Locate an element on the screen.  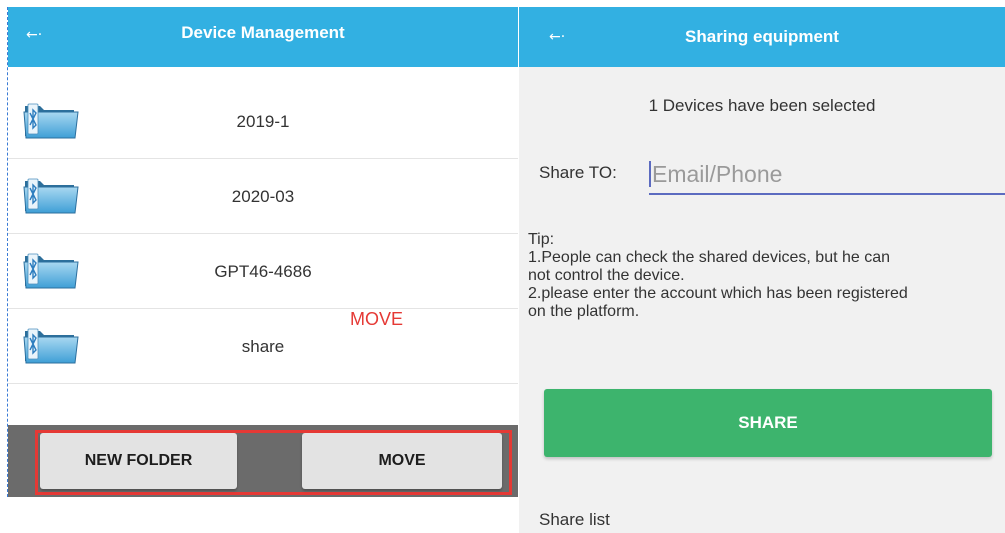
device-name: 2019-1 is located at coordinates (263, 121).